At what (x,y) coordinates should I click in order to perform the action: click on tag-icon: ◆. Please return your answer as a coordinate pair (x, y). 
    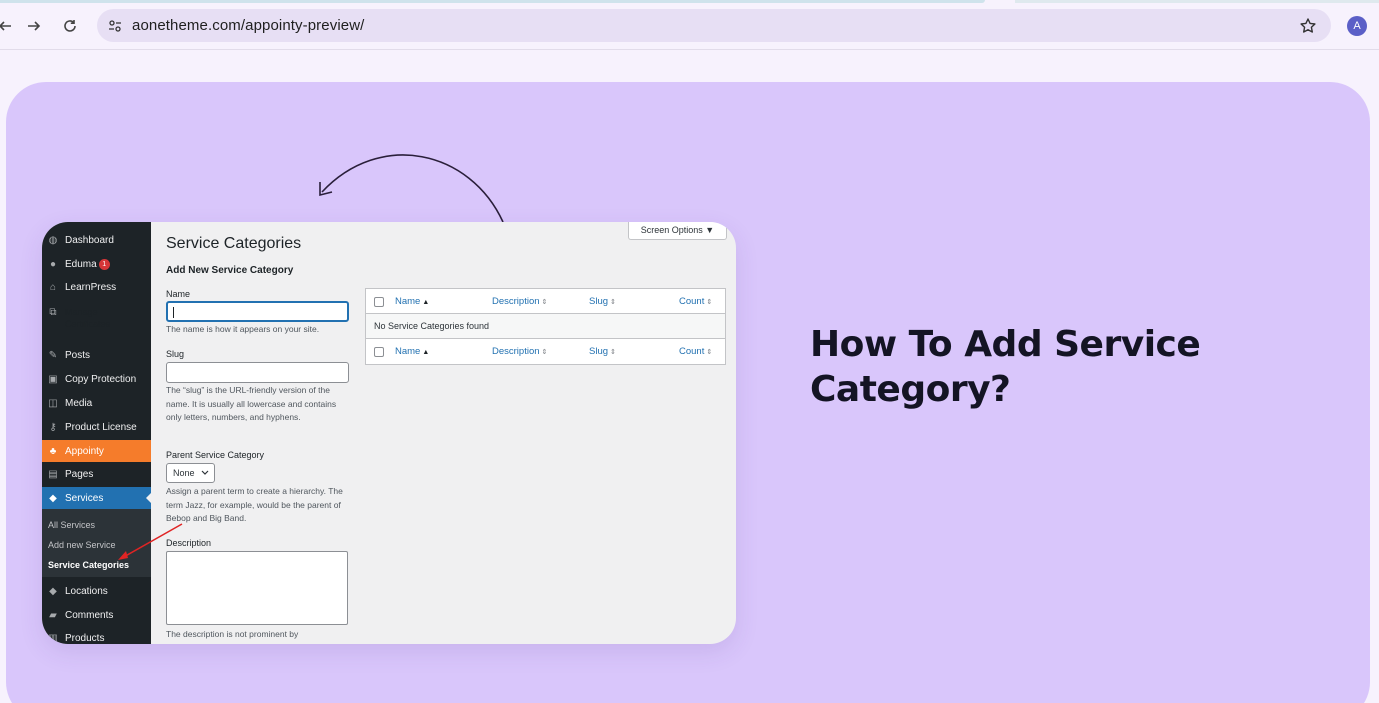
    Looking at the image, I should click on (53, 591).